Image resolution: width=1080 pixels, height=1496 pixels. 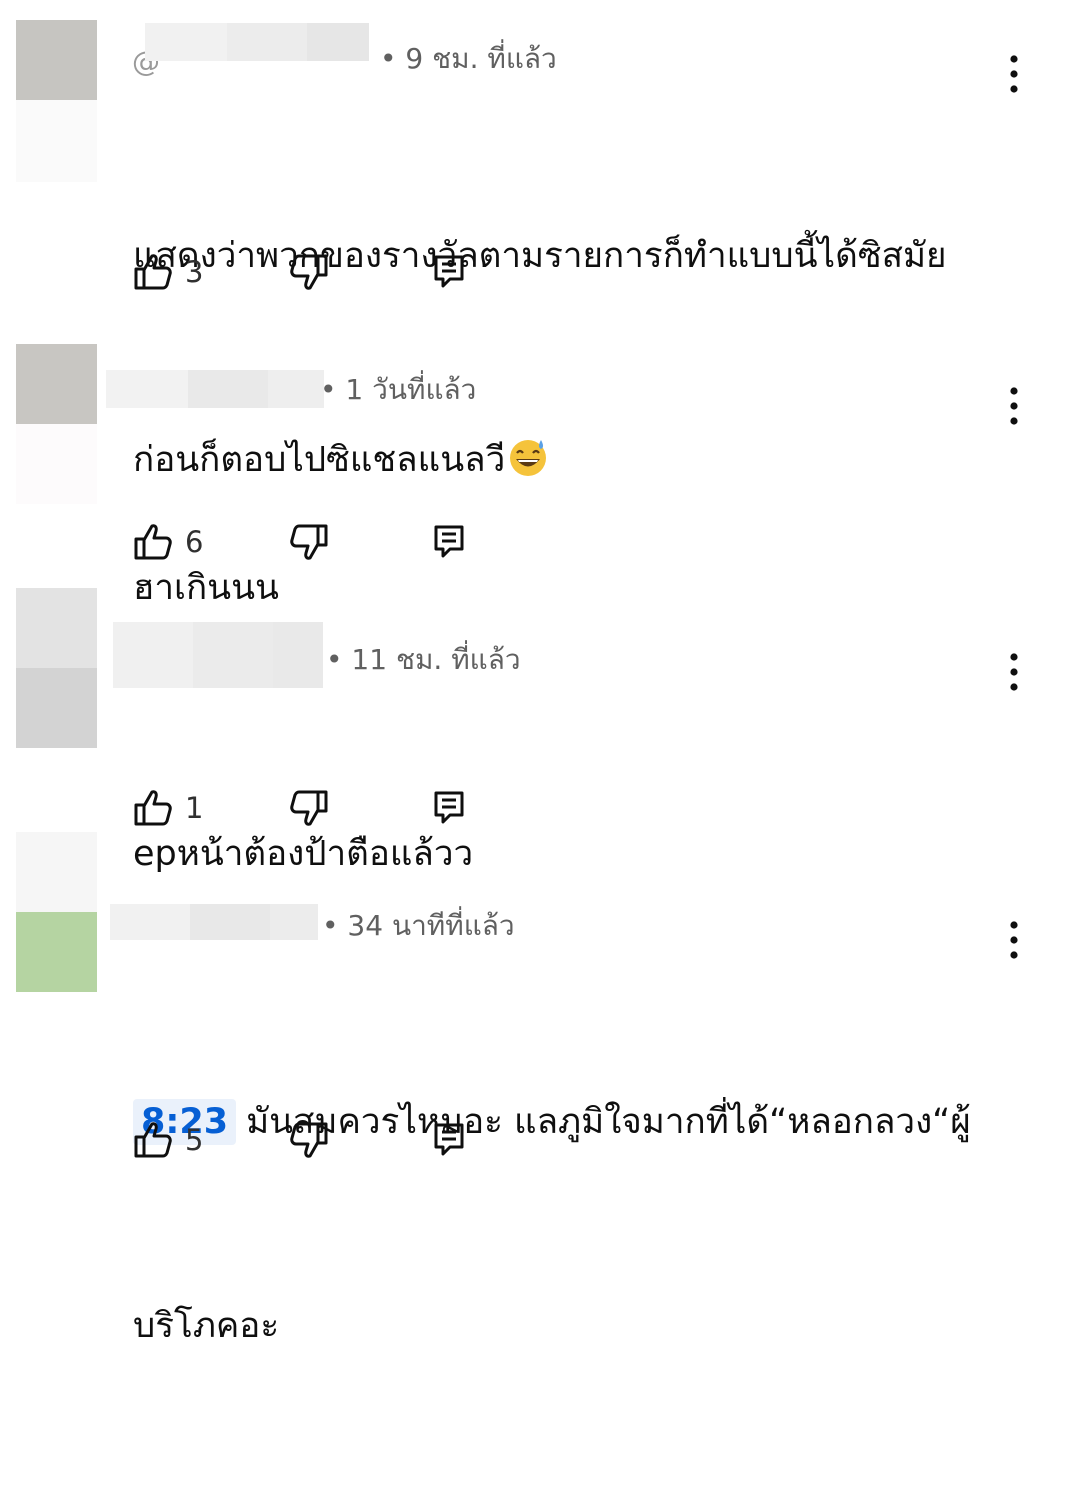 I want to click on comment-actions: 5, so click(x=313, y=1140).